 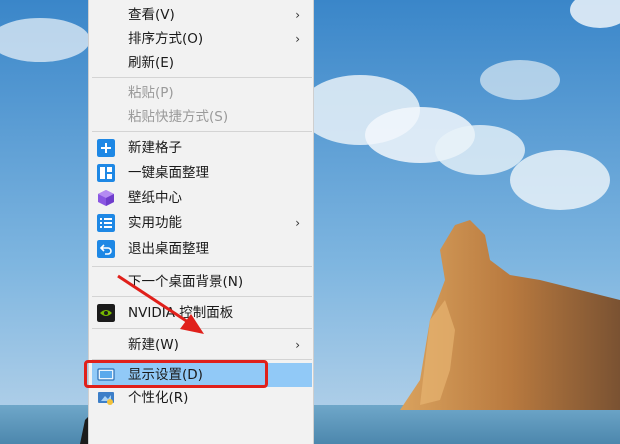 I want to click on menu-item-refresh: 刷新(E), so click(x=202, y=63).